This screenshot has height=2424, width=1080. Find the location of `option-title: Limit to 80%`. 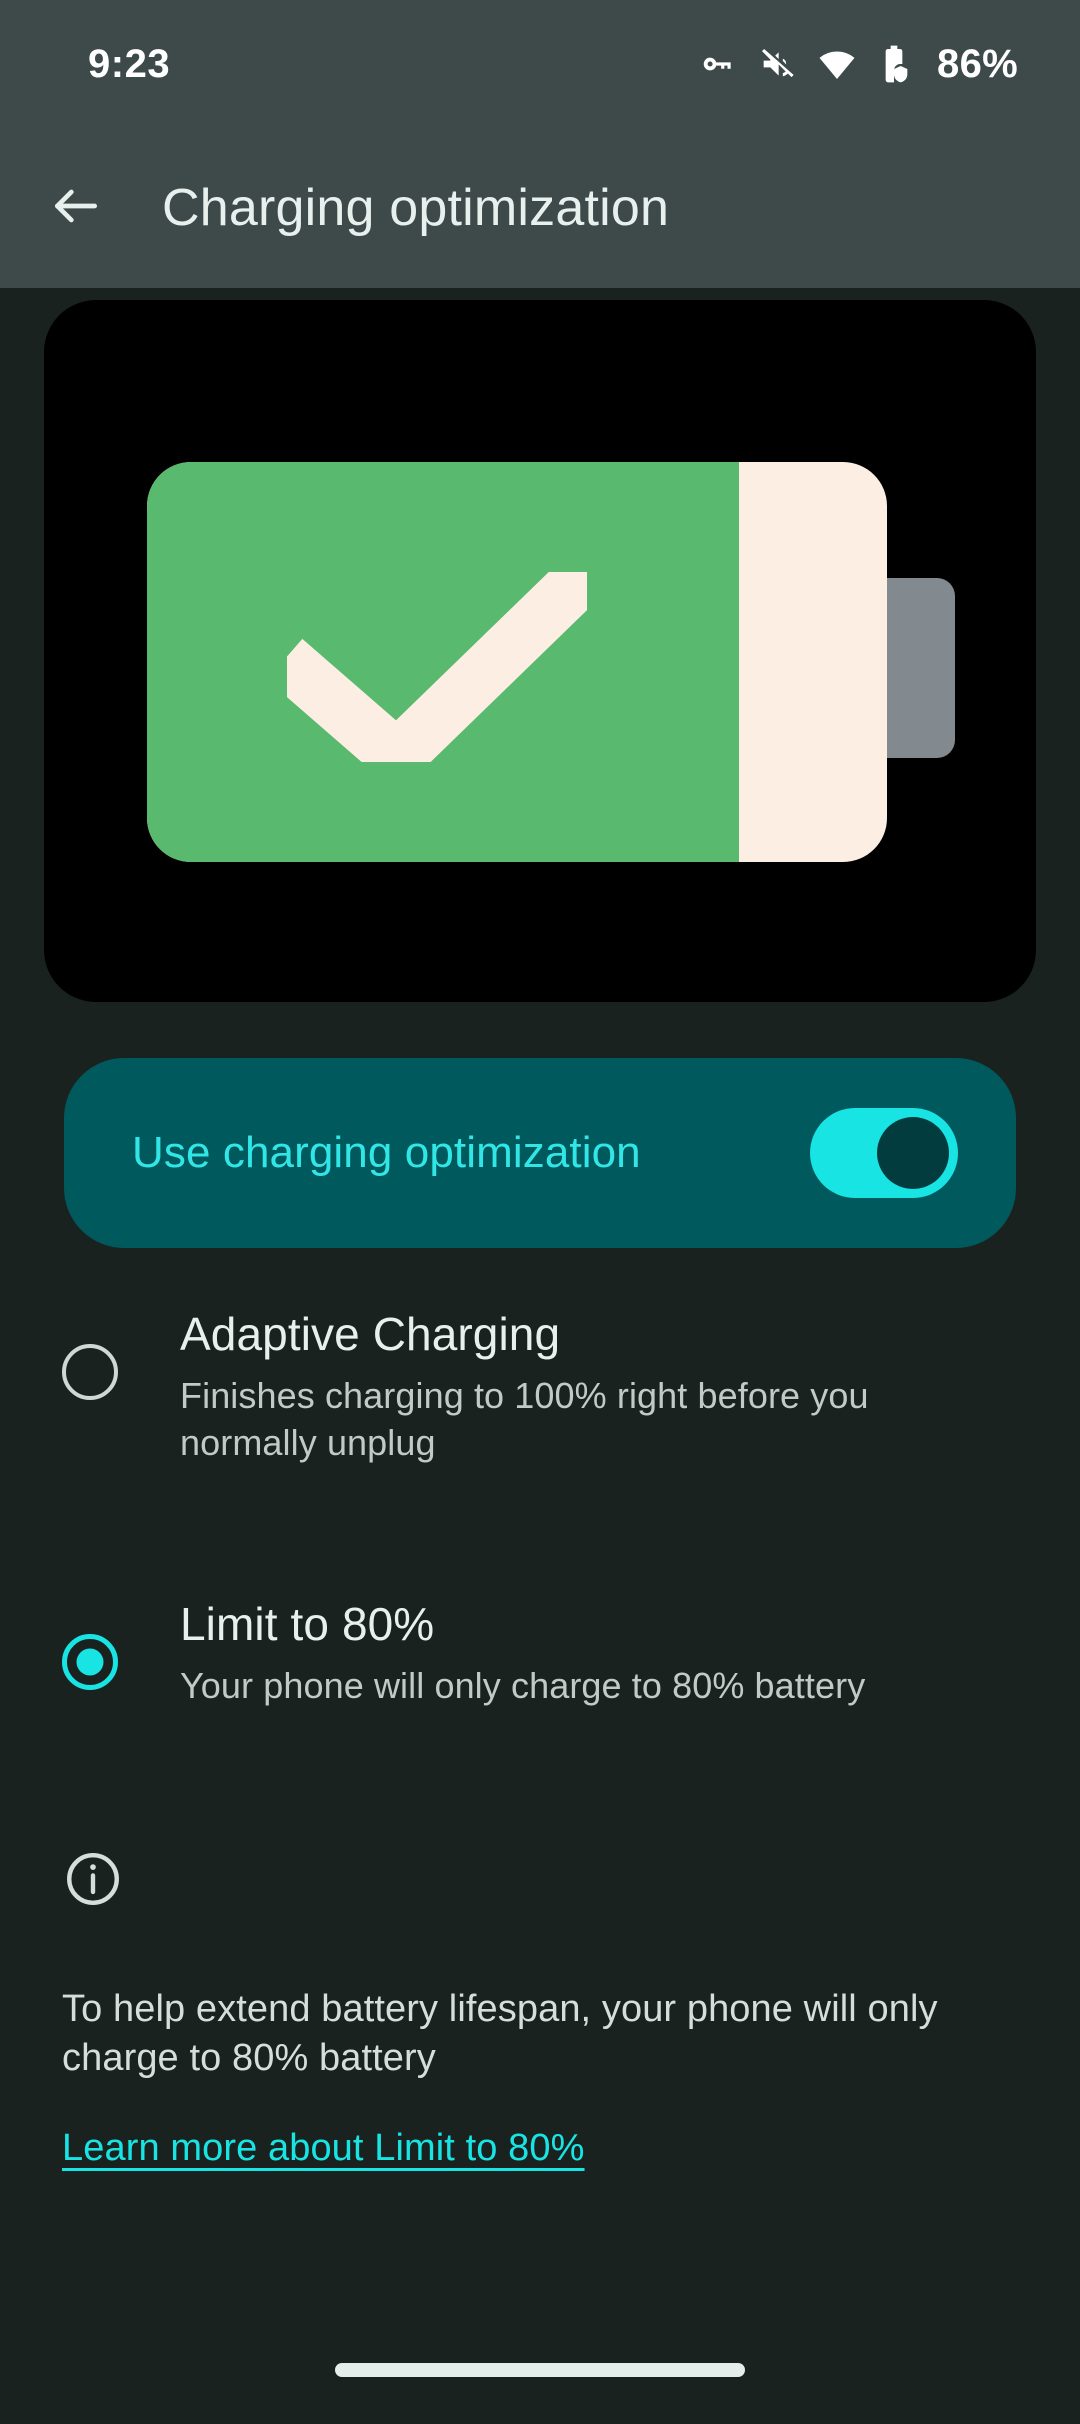

option-title: Limit to 80% is located at coordinates (307, 1624).